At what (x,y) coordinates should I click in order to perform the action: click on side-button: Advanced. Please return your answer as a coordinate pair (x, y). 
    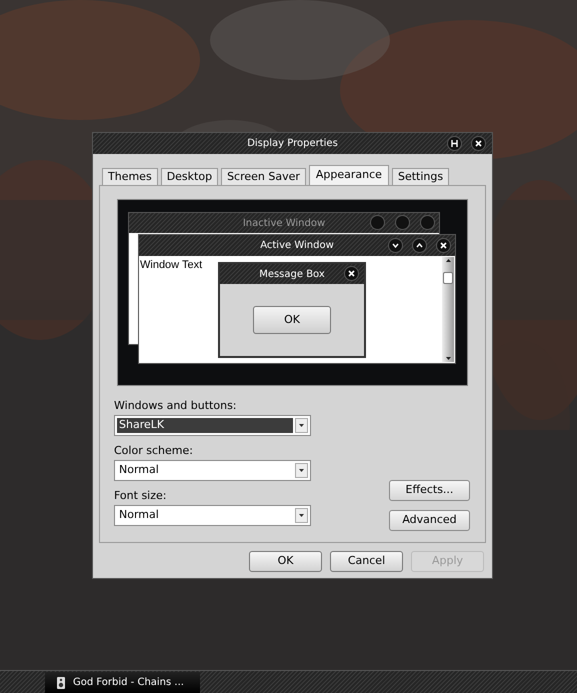
    Looking at the image, I should click on (429, 520).